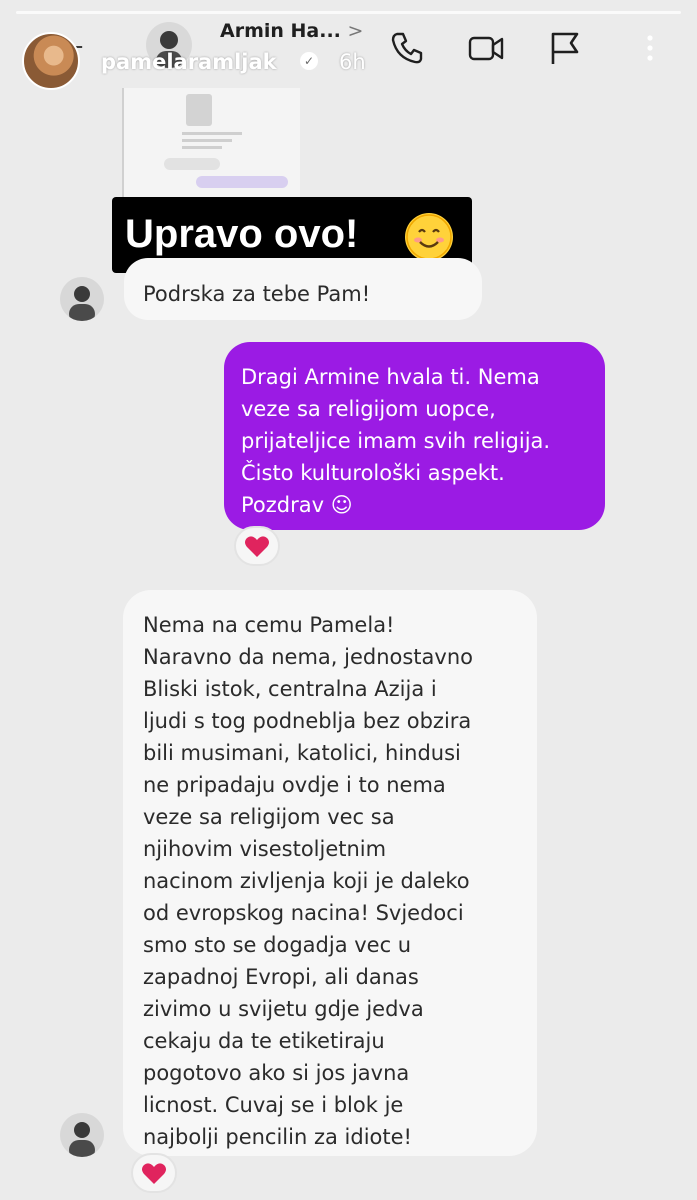  What do you see at coordinates (242, 234) in the screenshot?
I see `sticker-text: Upravo ovo!` at bounding box center [242, 234].